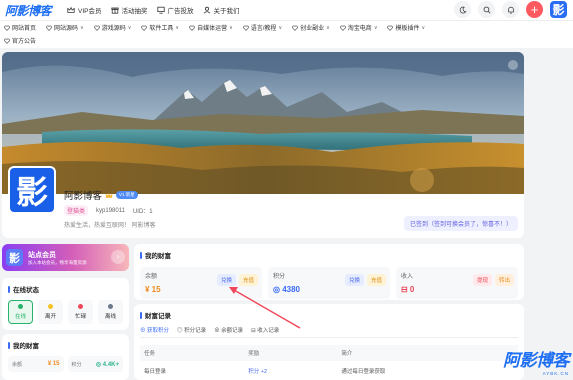 The image size is (573, 380). What do you see at coordinates (558, 9) in the screenshot?
I see `avatar: 影` at bounding box center [558, 9].